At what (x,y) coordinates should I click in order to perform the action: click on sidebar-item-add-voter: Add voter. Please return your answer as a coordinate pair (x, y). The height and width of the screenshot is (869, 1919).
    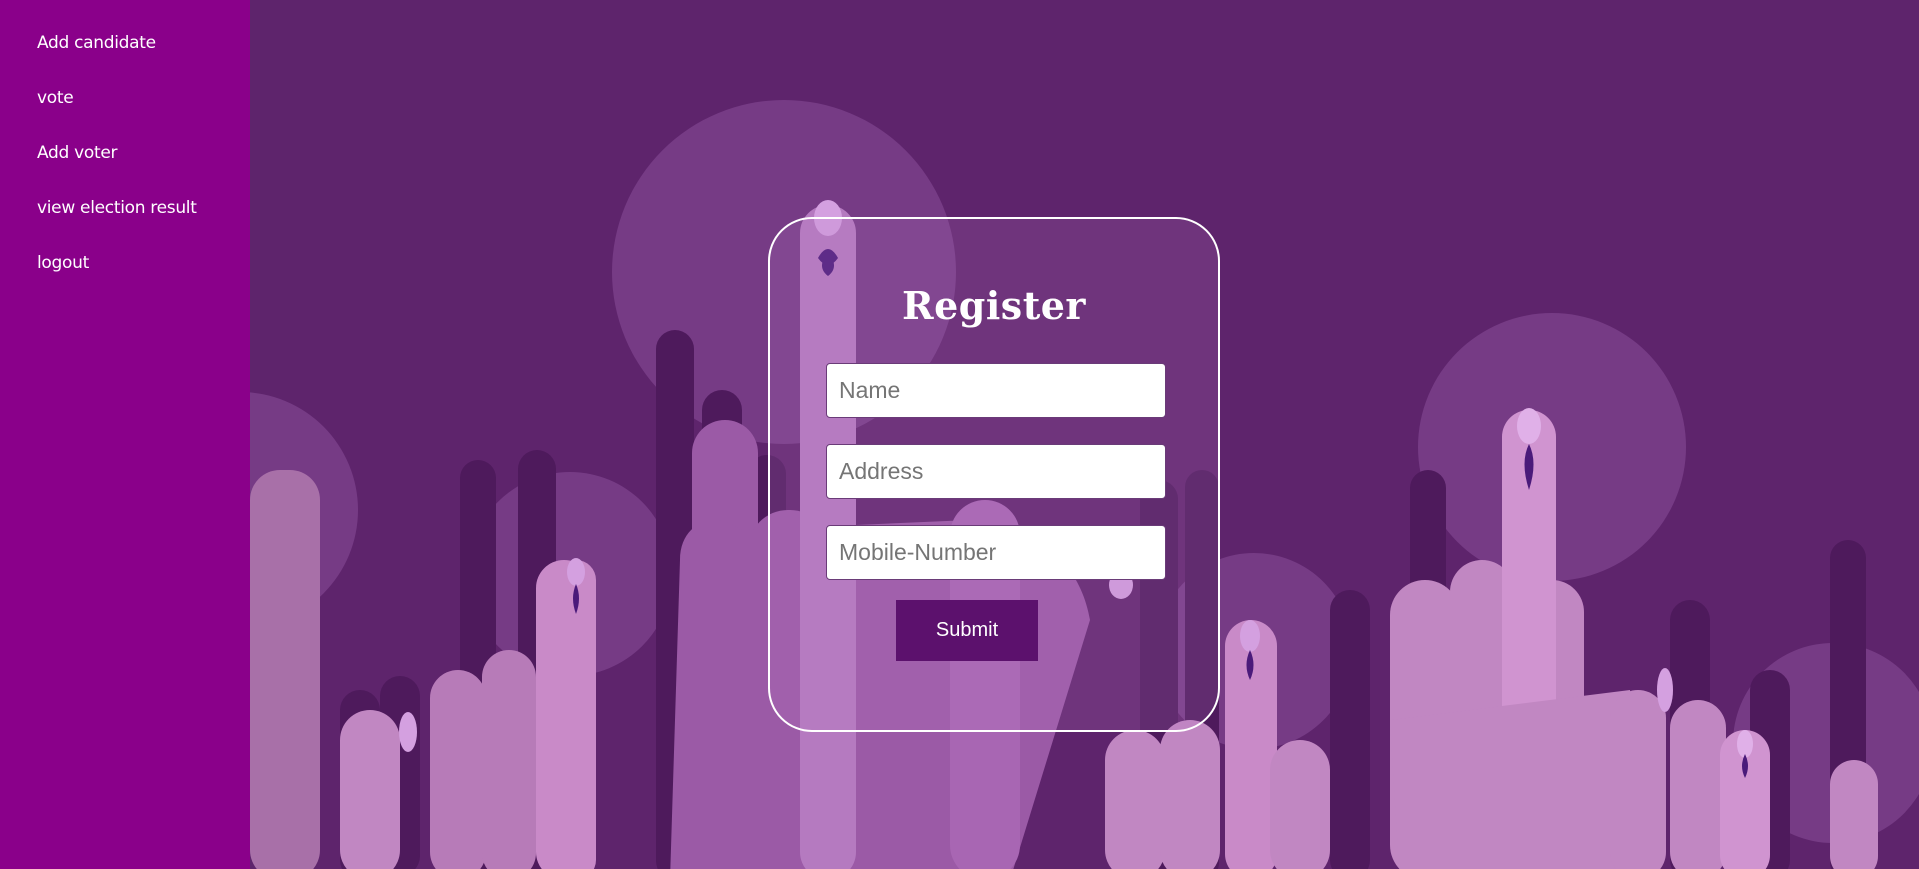
    Looking at the image, I should click on (125, 163).